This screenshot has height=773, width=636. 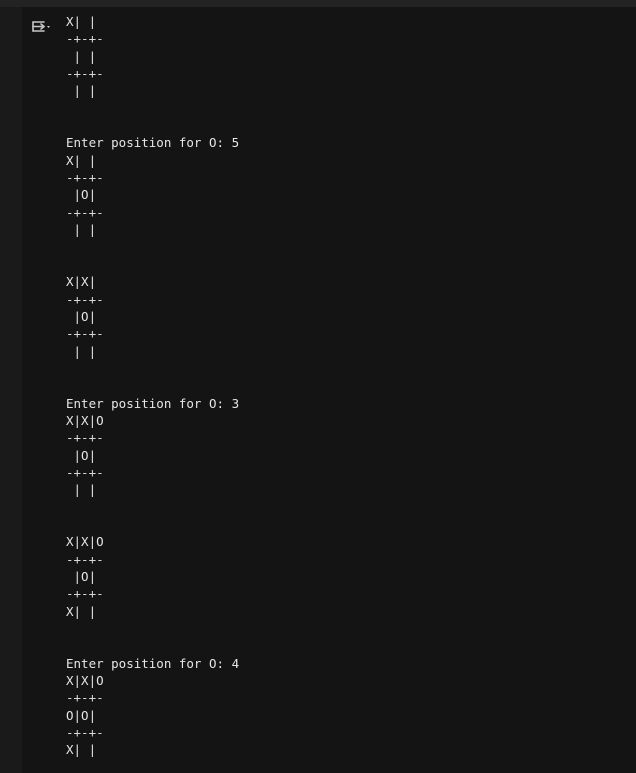 What do you see at coordinates (81, 715) in the screenshot?
I see `board-line: O|O|` at bounding box center [81, 715].